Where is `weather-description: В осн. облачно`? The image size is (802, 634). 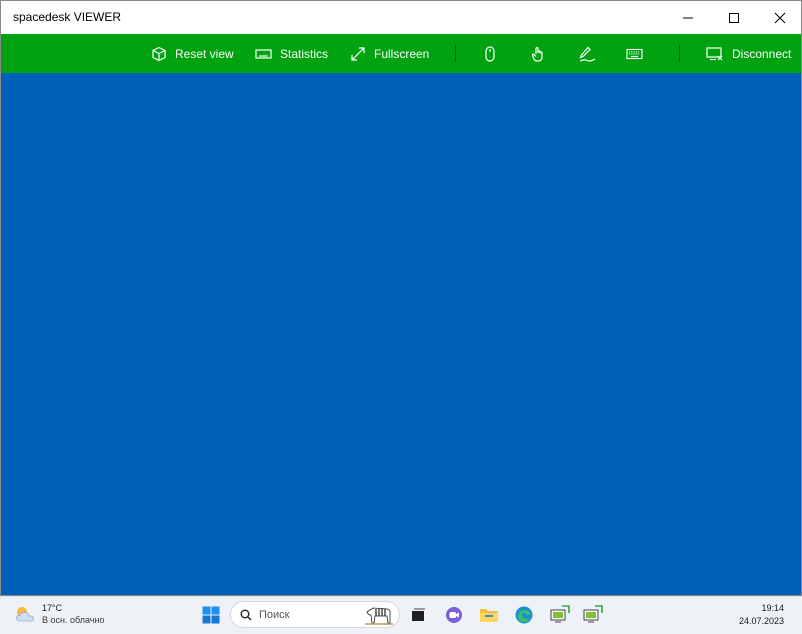 weather-description: В осн. облачно is located at coordinates (73, 620).